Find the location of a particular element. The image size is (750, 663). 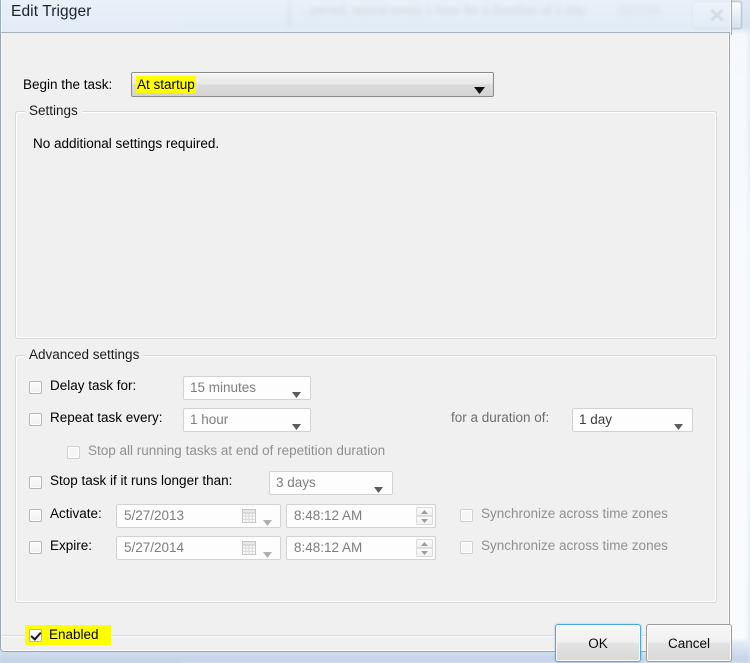

expire-time-field: 8:48:12 AM is located at coordinates (361, 548).